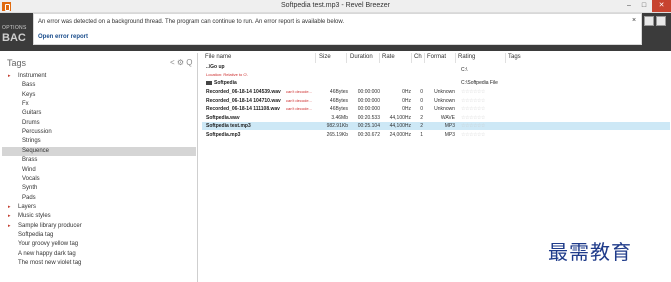  I want to click on folder-name-cell: Softpedia, so click(221, 83).